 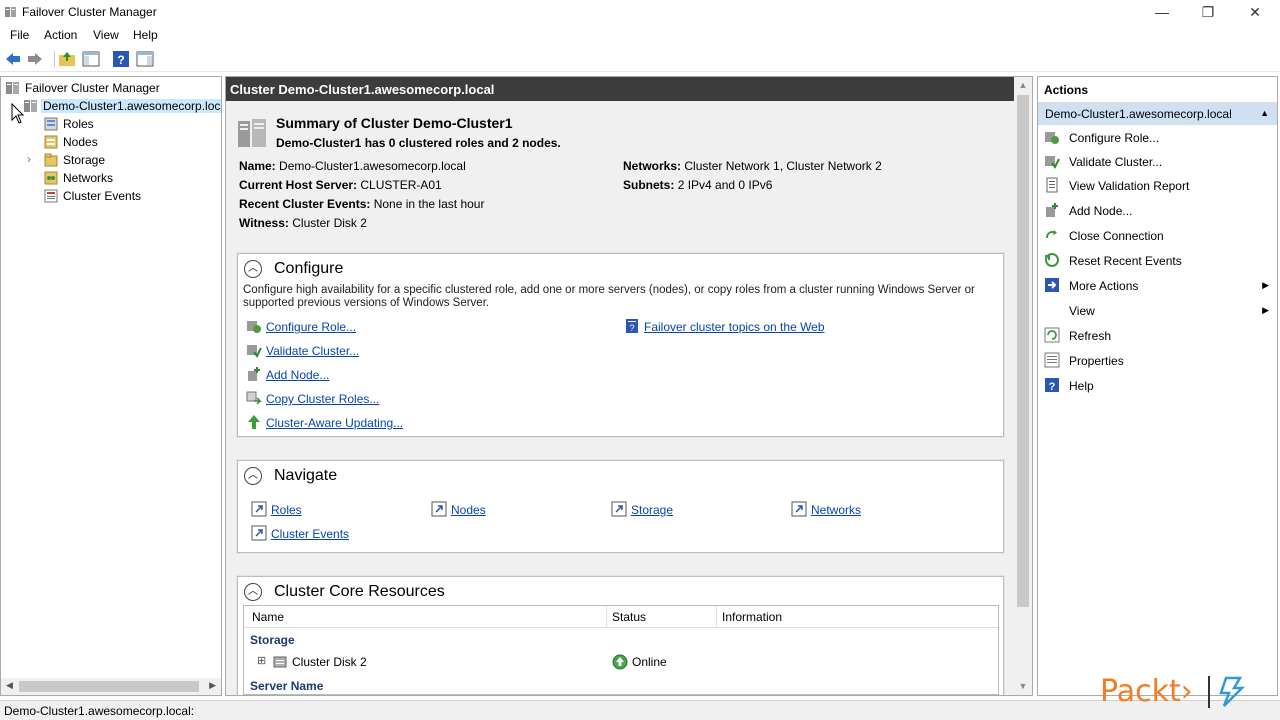 I want to click on field-label: Networks:, so click(x=652, y=166).